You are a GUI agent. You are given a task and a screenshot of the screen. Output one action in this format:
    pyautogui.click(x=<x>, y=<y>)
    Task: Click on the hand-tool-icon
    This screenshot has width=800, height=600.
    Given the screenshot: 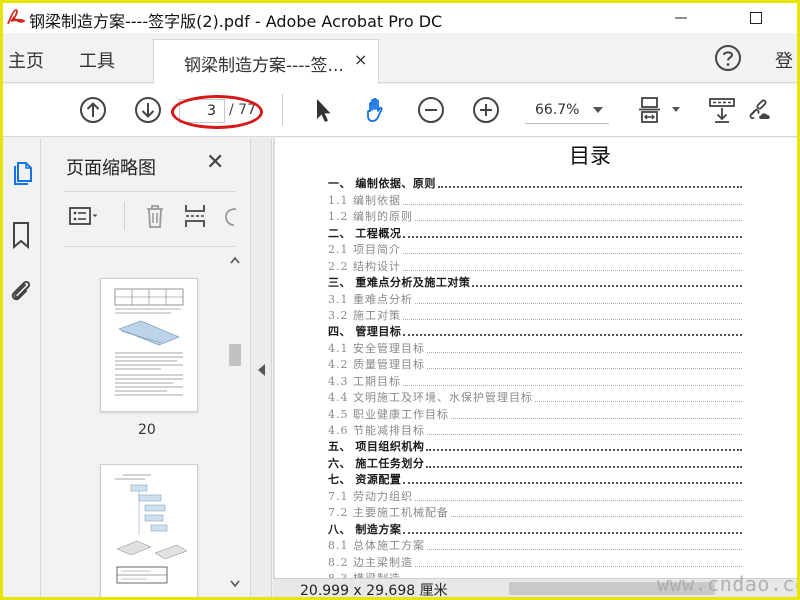 What is the action you would take?
    pyautogui.click(x=376, y=110)
    